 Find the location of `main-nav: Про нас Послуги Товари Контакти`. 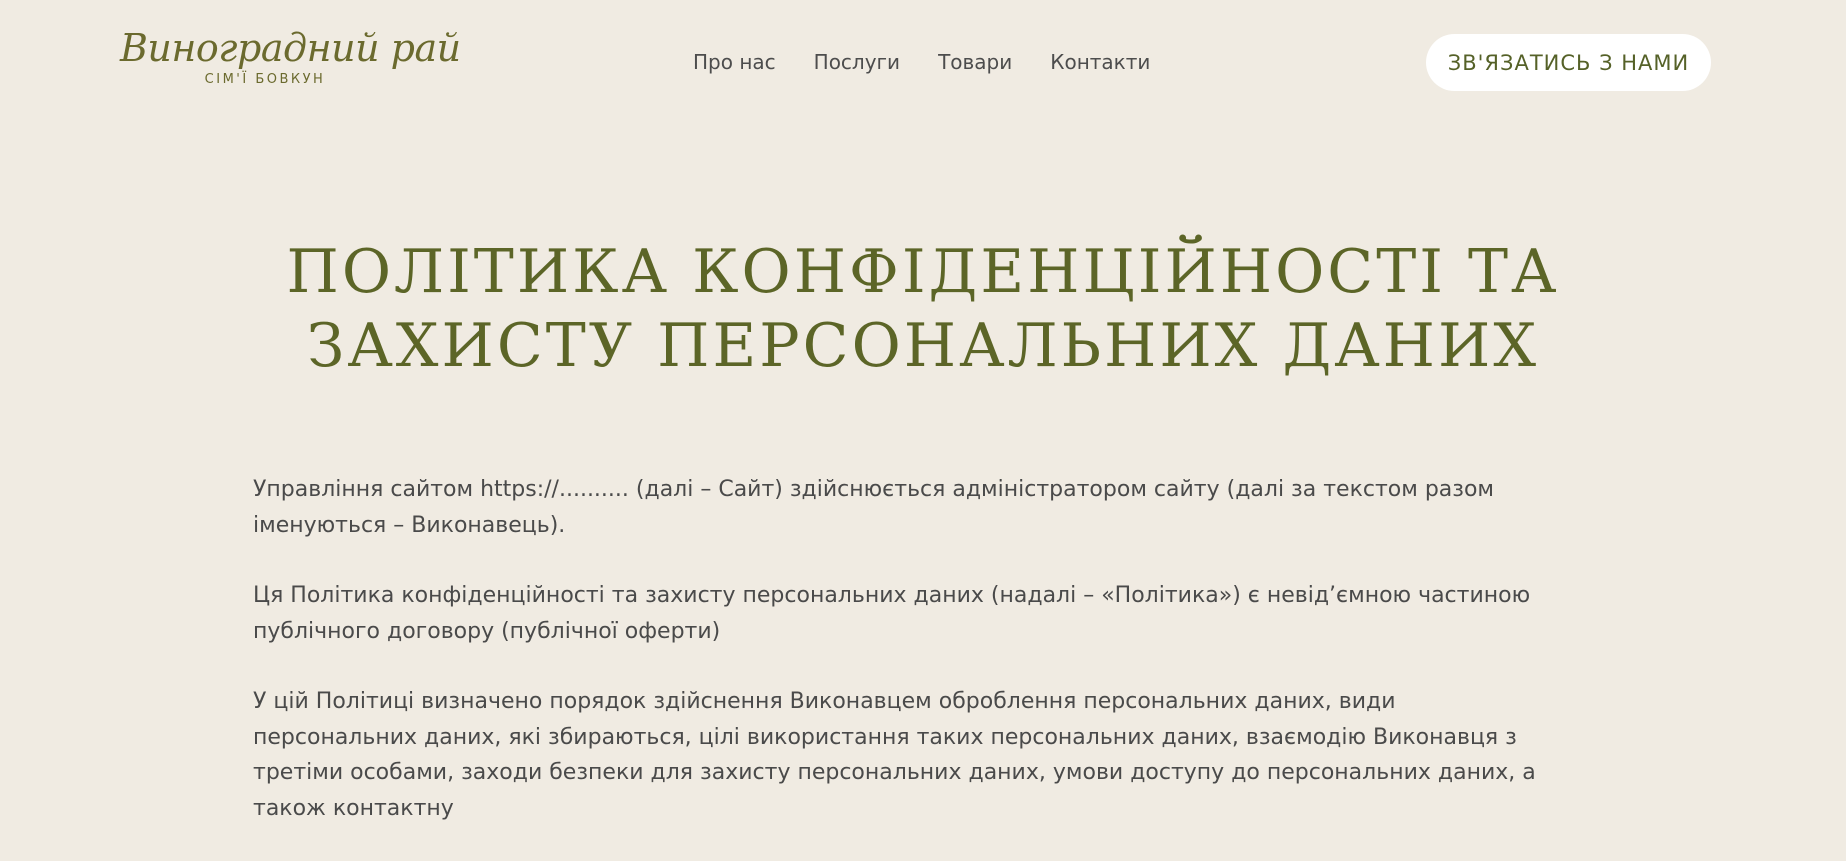

main-nav: Про нас Послуги Товари Контакти is located at coordinates (940, 62).